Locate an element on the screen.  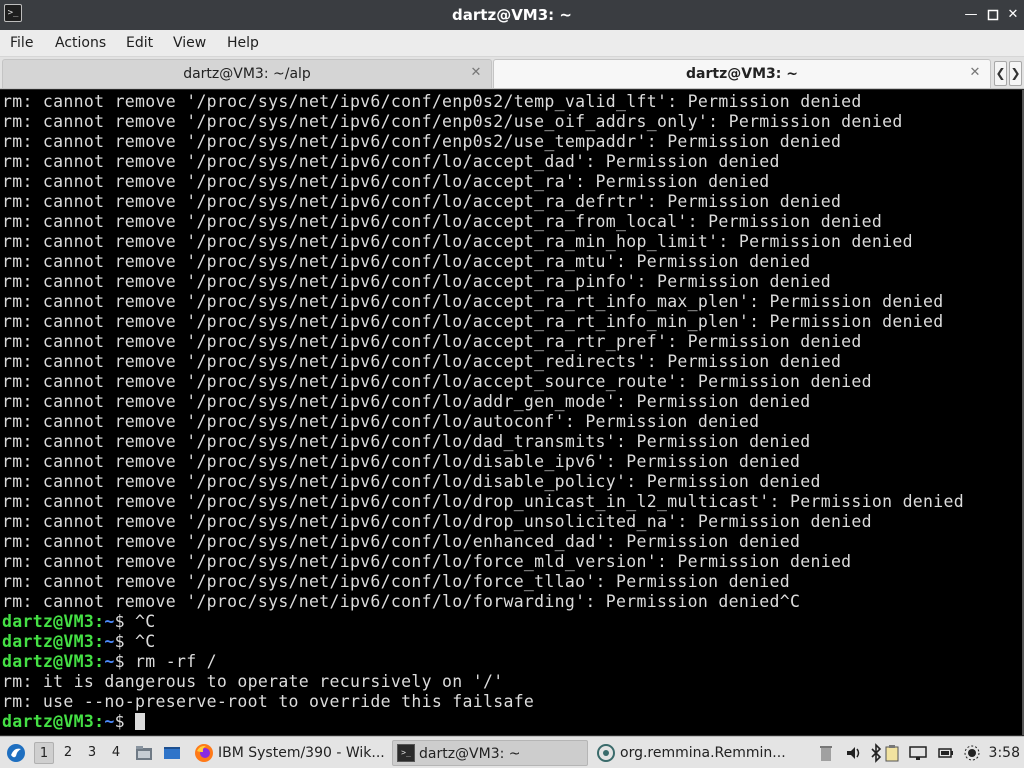
menu-actions: Actions is located at coordinates (80, 43).